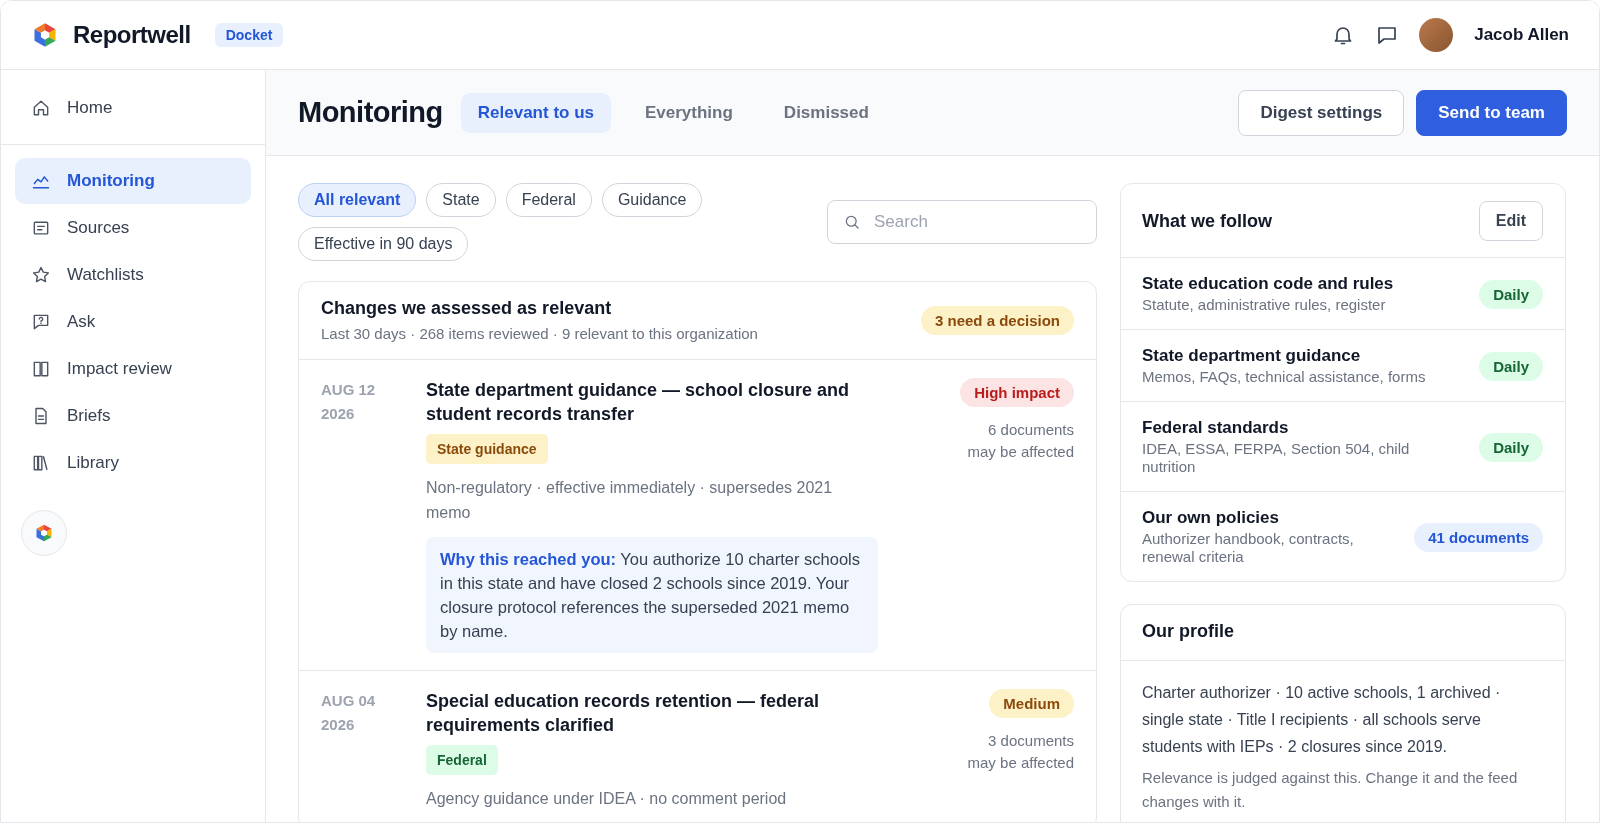  Describe the element at coordinates (1207, 221) in the screenshot. I see `card-title: What we follow` at that location.